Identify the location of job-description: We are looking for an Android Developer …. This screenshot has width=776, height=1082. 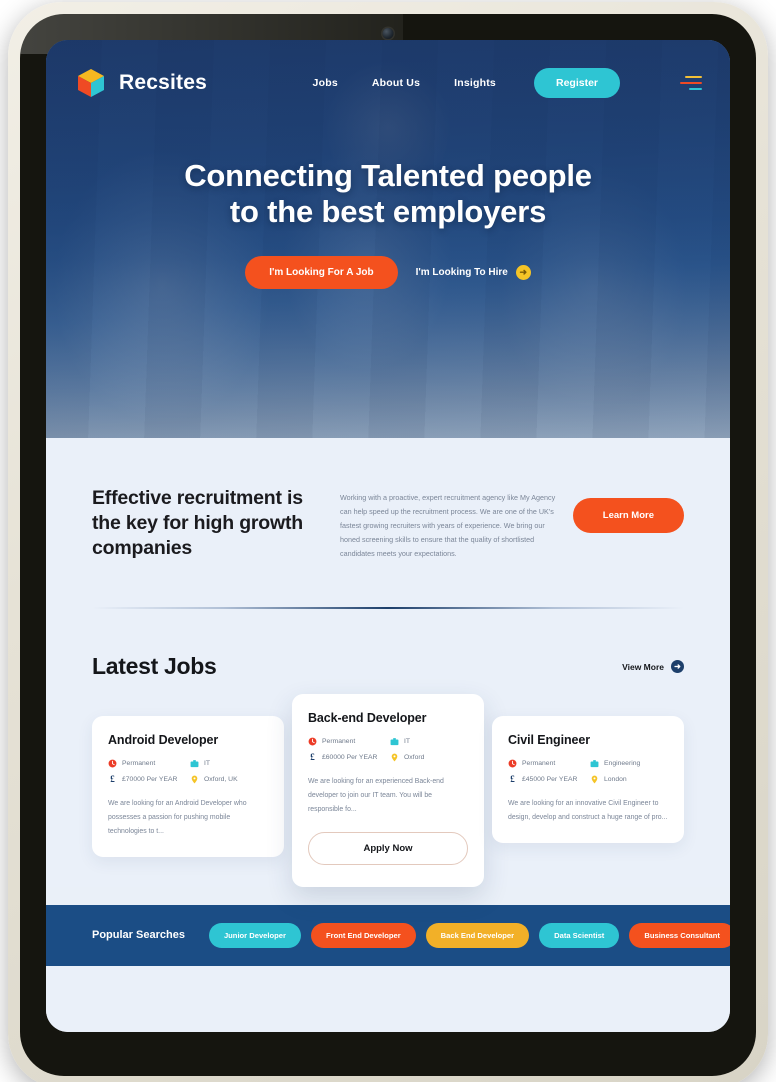
(177, 817).